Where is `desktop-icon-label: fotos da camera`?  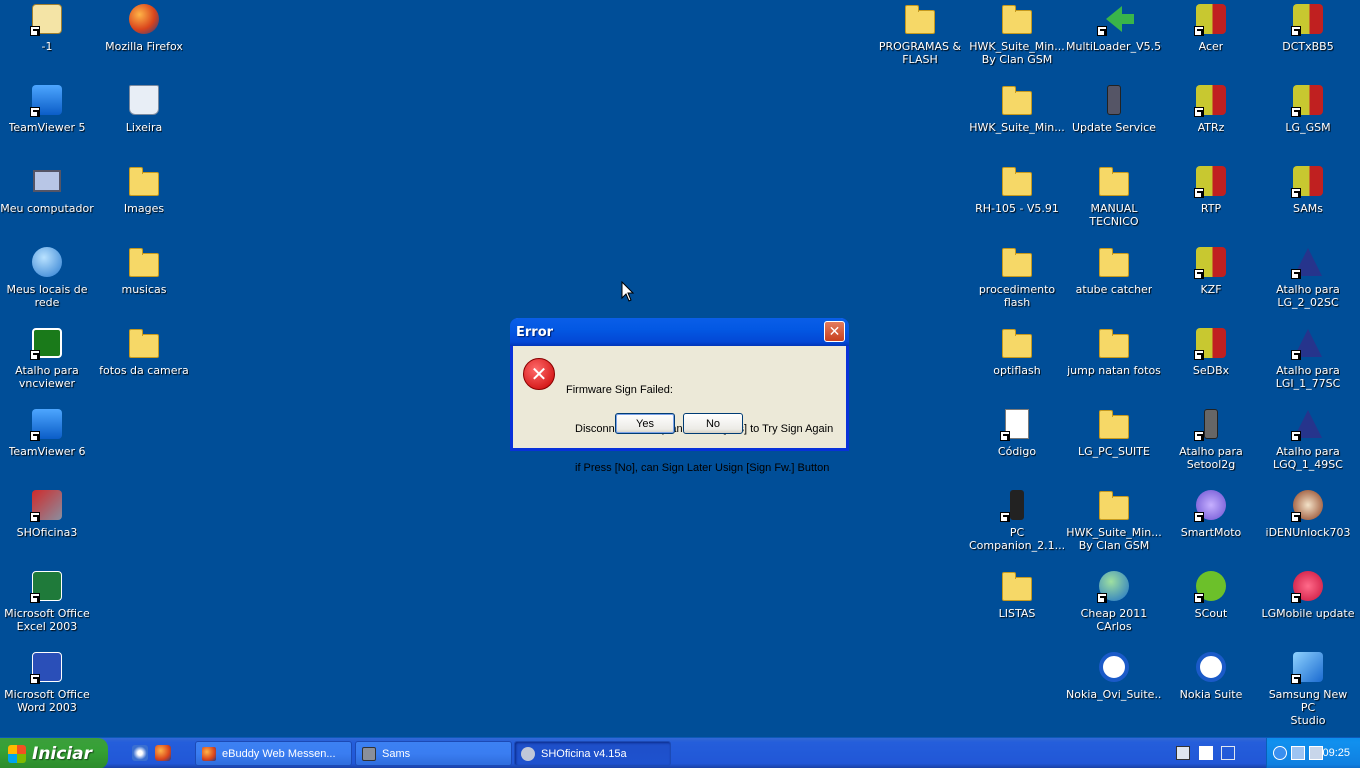
desktop-icon-label: fotos da camera is located at coordinates (144, 370).